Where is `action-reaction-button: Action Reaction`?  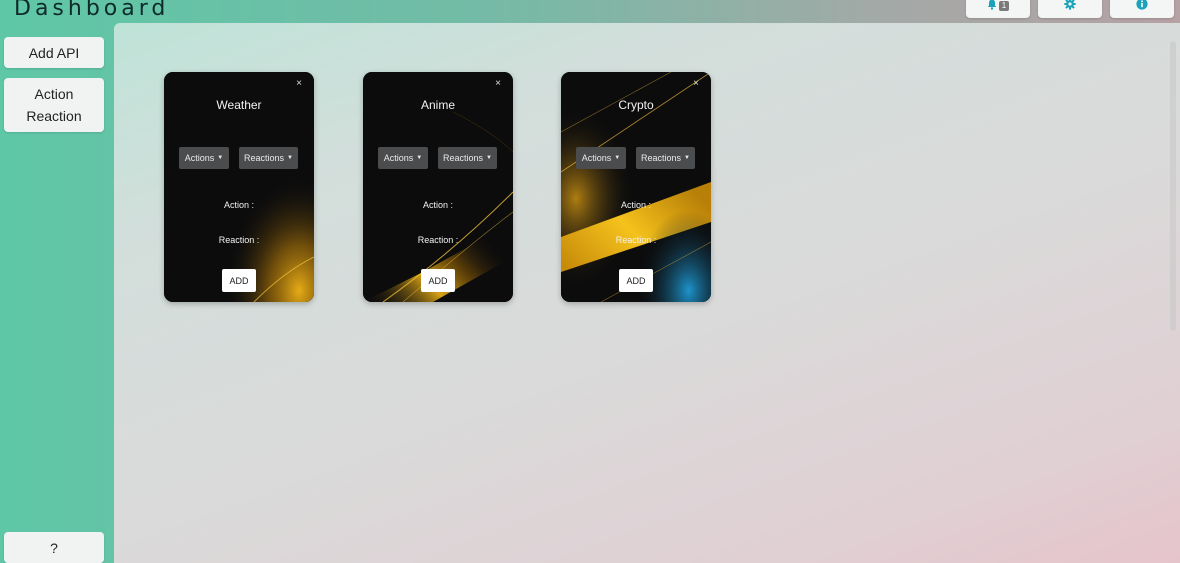 action-reaction-button: Action Reaction is located at coordinates (54, 105).